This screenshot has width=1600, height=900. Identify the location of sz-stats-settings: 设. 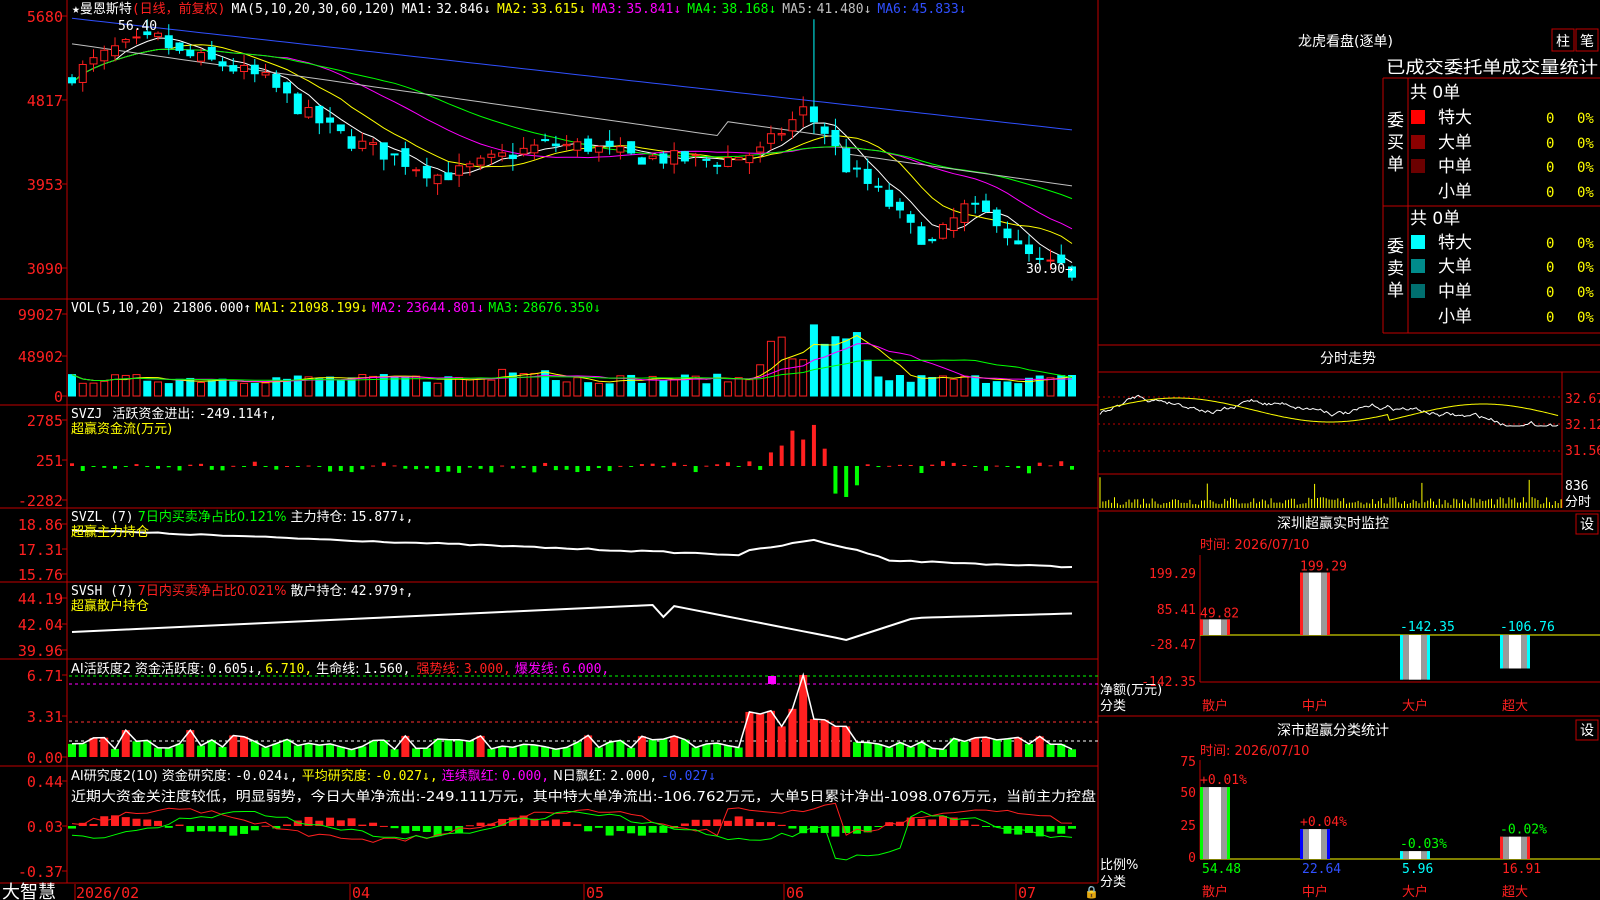
(1587, 731).